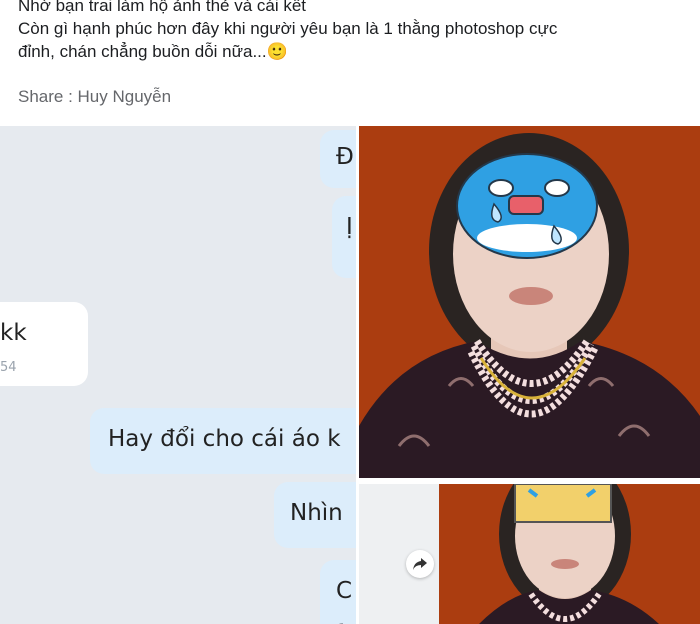 This screenshot has height=624, width=700. I want to click on post-line-3: đỉnh, chán chẳng buồn dỗi nữa...🙂, so click(153, 51).